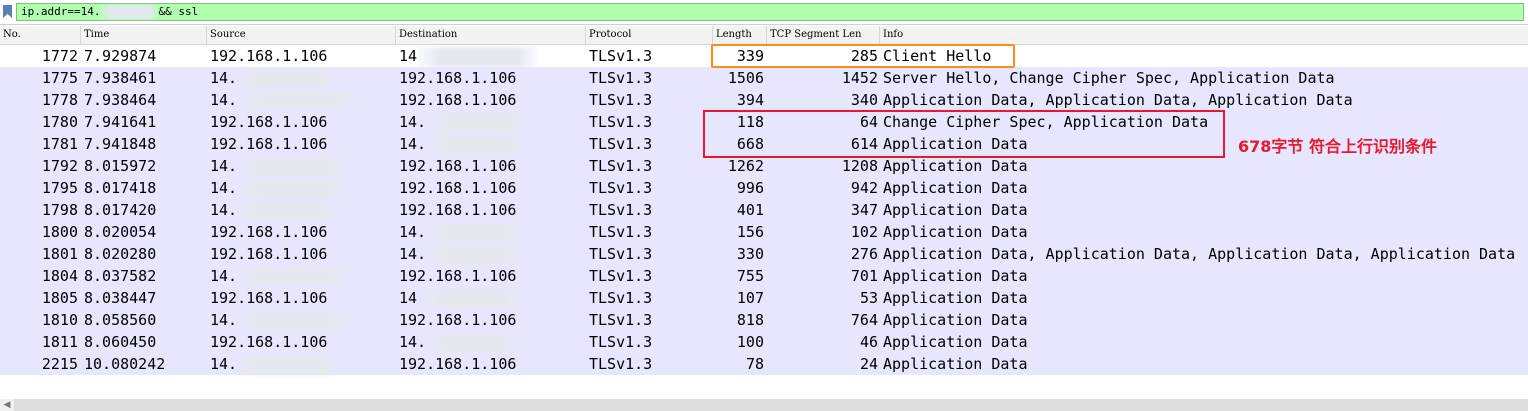 The height and width of the screenshot is (411, 1528). Describe the element at coordinates (764, 405) in the screenshot. I see `horizontal-scrollbar: ◀` at that location.